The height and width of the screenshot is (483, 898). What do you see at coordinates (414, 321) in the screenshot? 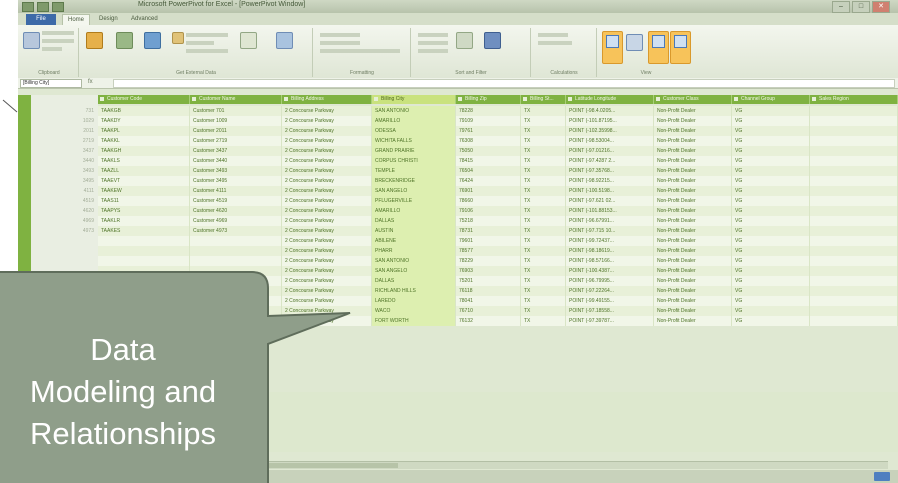
I see `table-cell: FORT WORTH` at bounding box center [414, 321].